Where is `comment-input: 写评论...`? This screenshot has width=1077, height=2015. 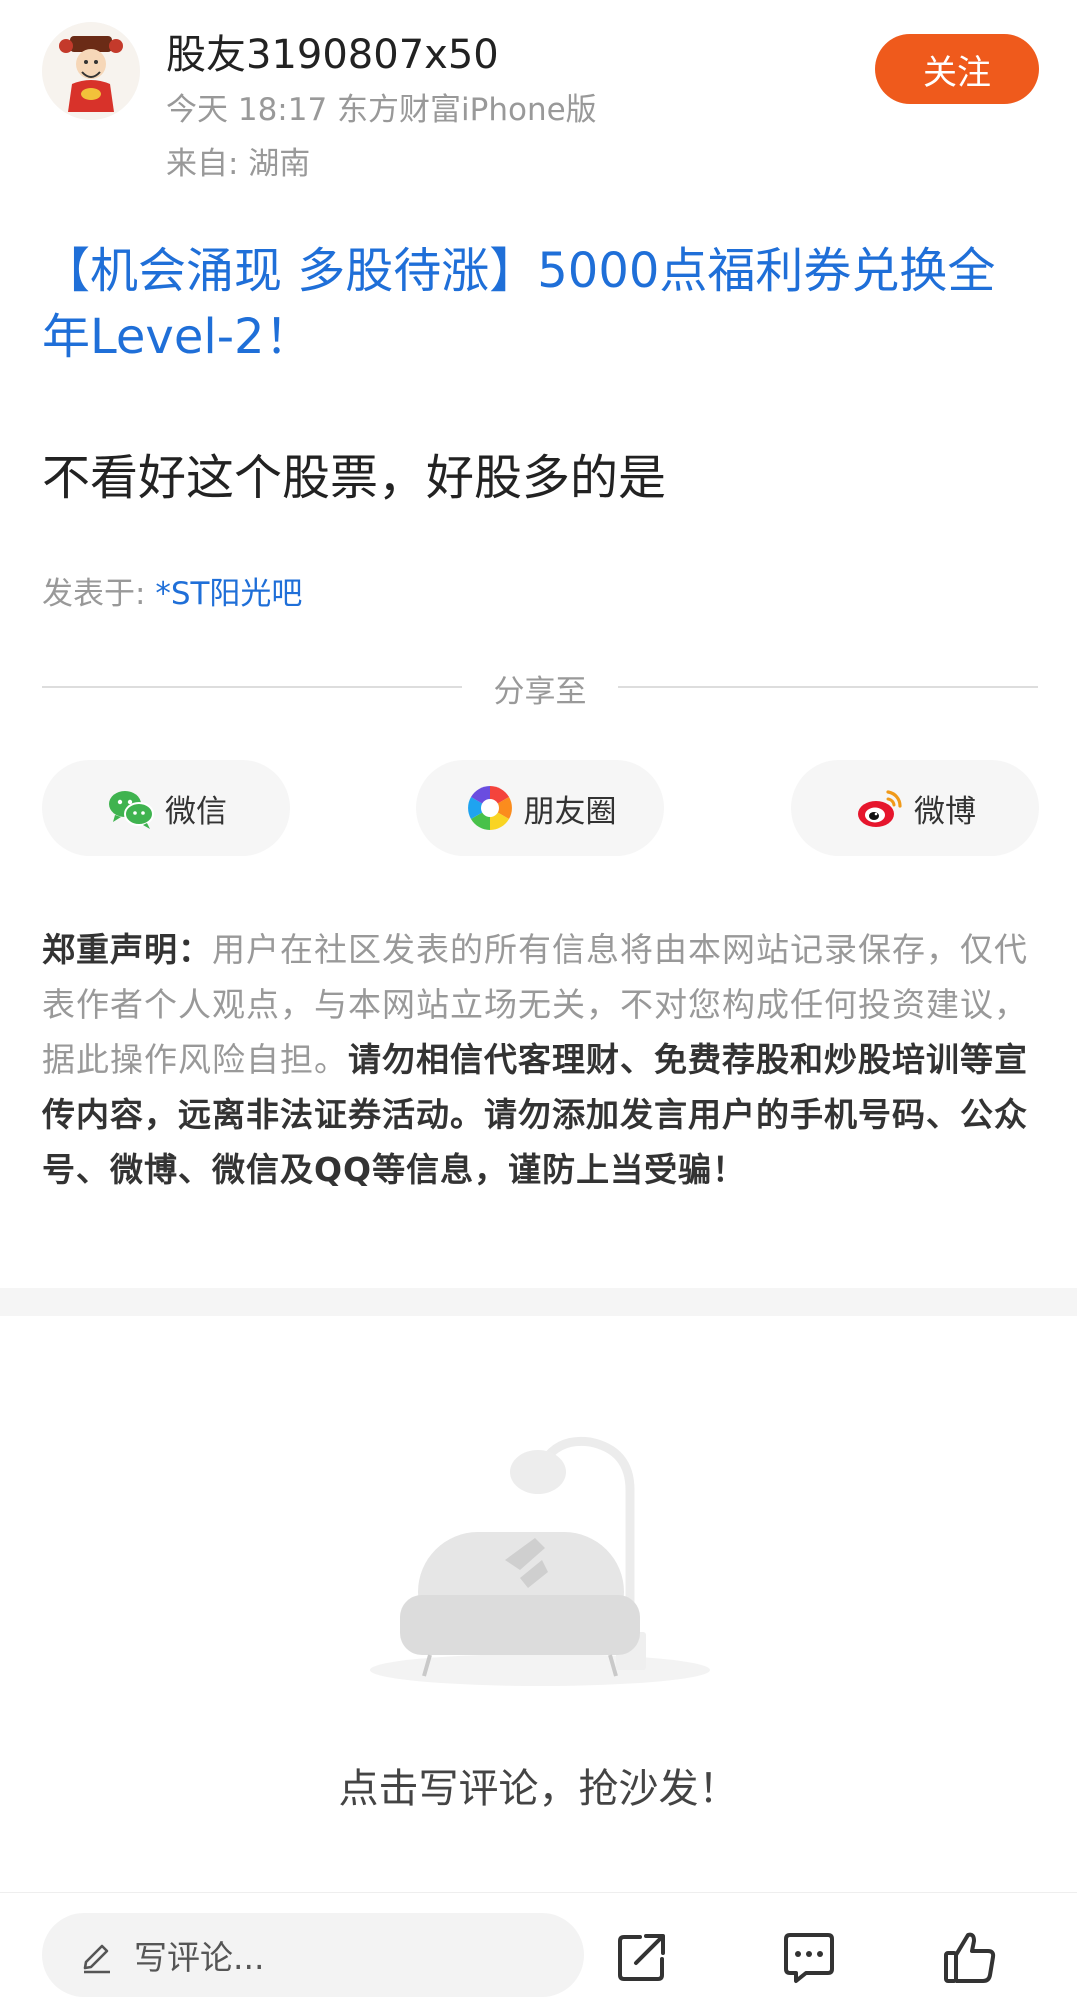
comment-input: 写评论... is located at coordinates (313, 1955).